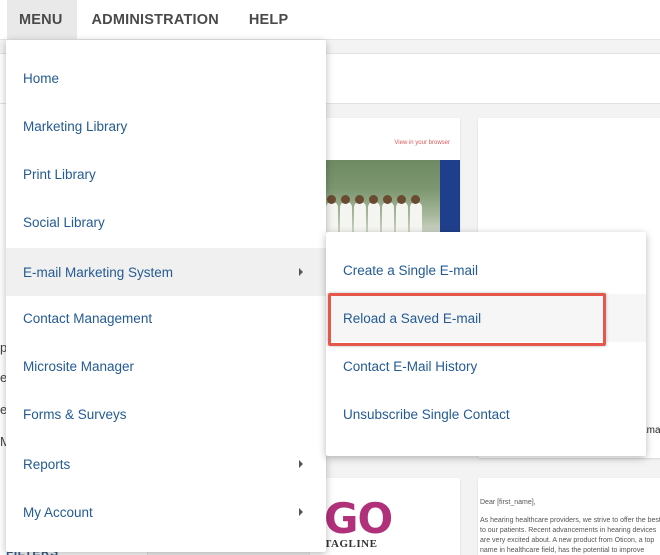 The height and width of the screenshot is (555, 660). What do you see at coordinates (166, 174) in the screenshot?
I see `menu-item-print-library: Print Library` at bounding box center [166, 174].